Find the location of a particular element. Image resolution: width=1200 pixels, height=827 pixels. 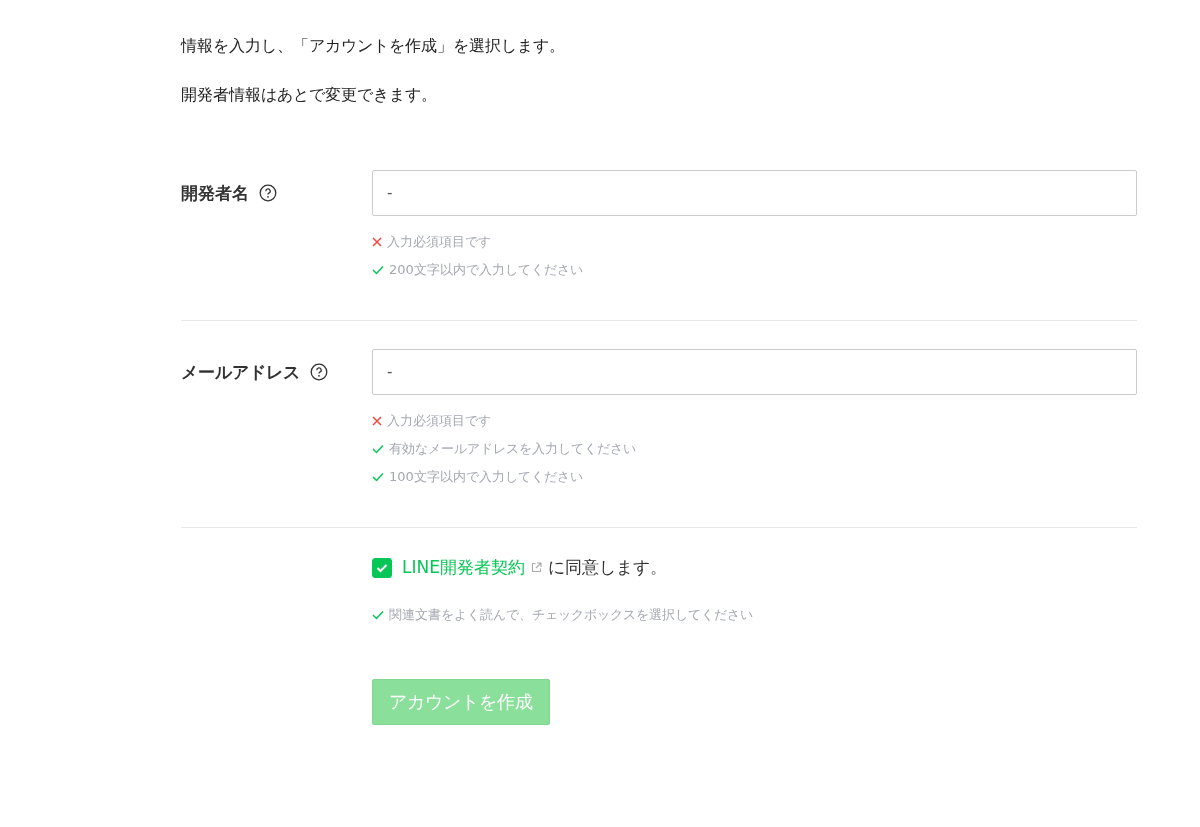

agreement-text: に同意します。 is located at coordinates (607, 567).